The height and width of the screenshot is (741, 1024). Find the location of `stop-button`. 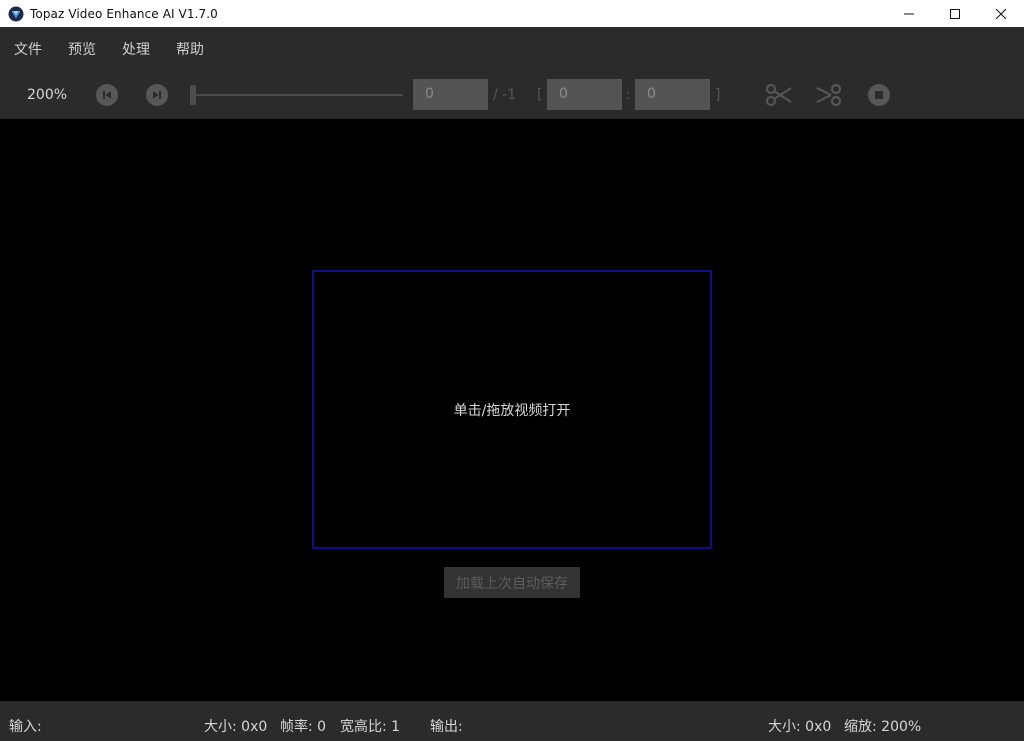

stop-button is located at coordinates (879, 95).